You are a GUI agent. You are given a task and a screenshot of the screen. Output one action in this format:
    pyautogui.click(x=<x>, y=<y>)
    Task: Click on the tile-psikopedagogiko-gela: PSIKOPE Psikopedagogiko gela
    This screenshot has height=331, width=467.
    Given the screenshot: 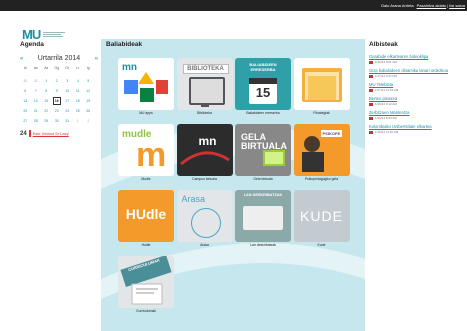 What is the action you would take?
    pyautogui.click(x=321, y=153)
    